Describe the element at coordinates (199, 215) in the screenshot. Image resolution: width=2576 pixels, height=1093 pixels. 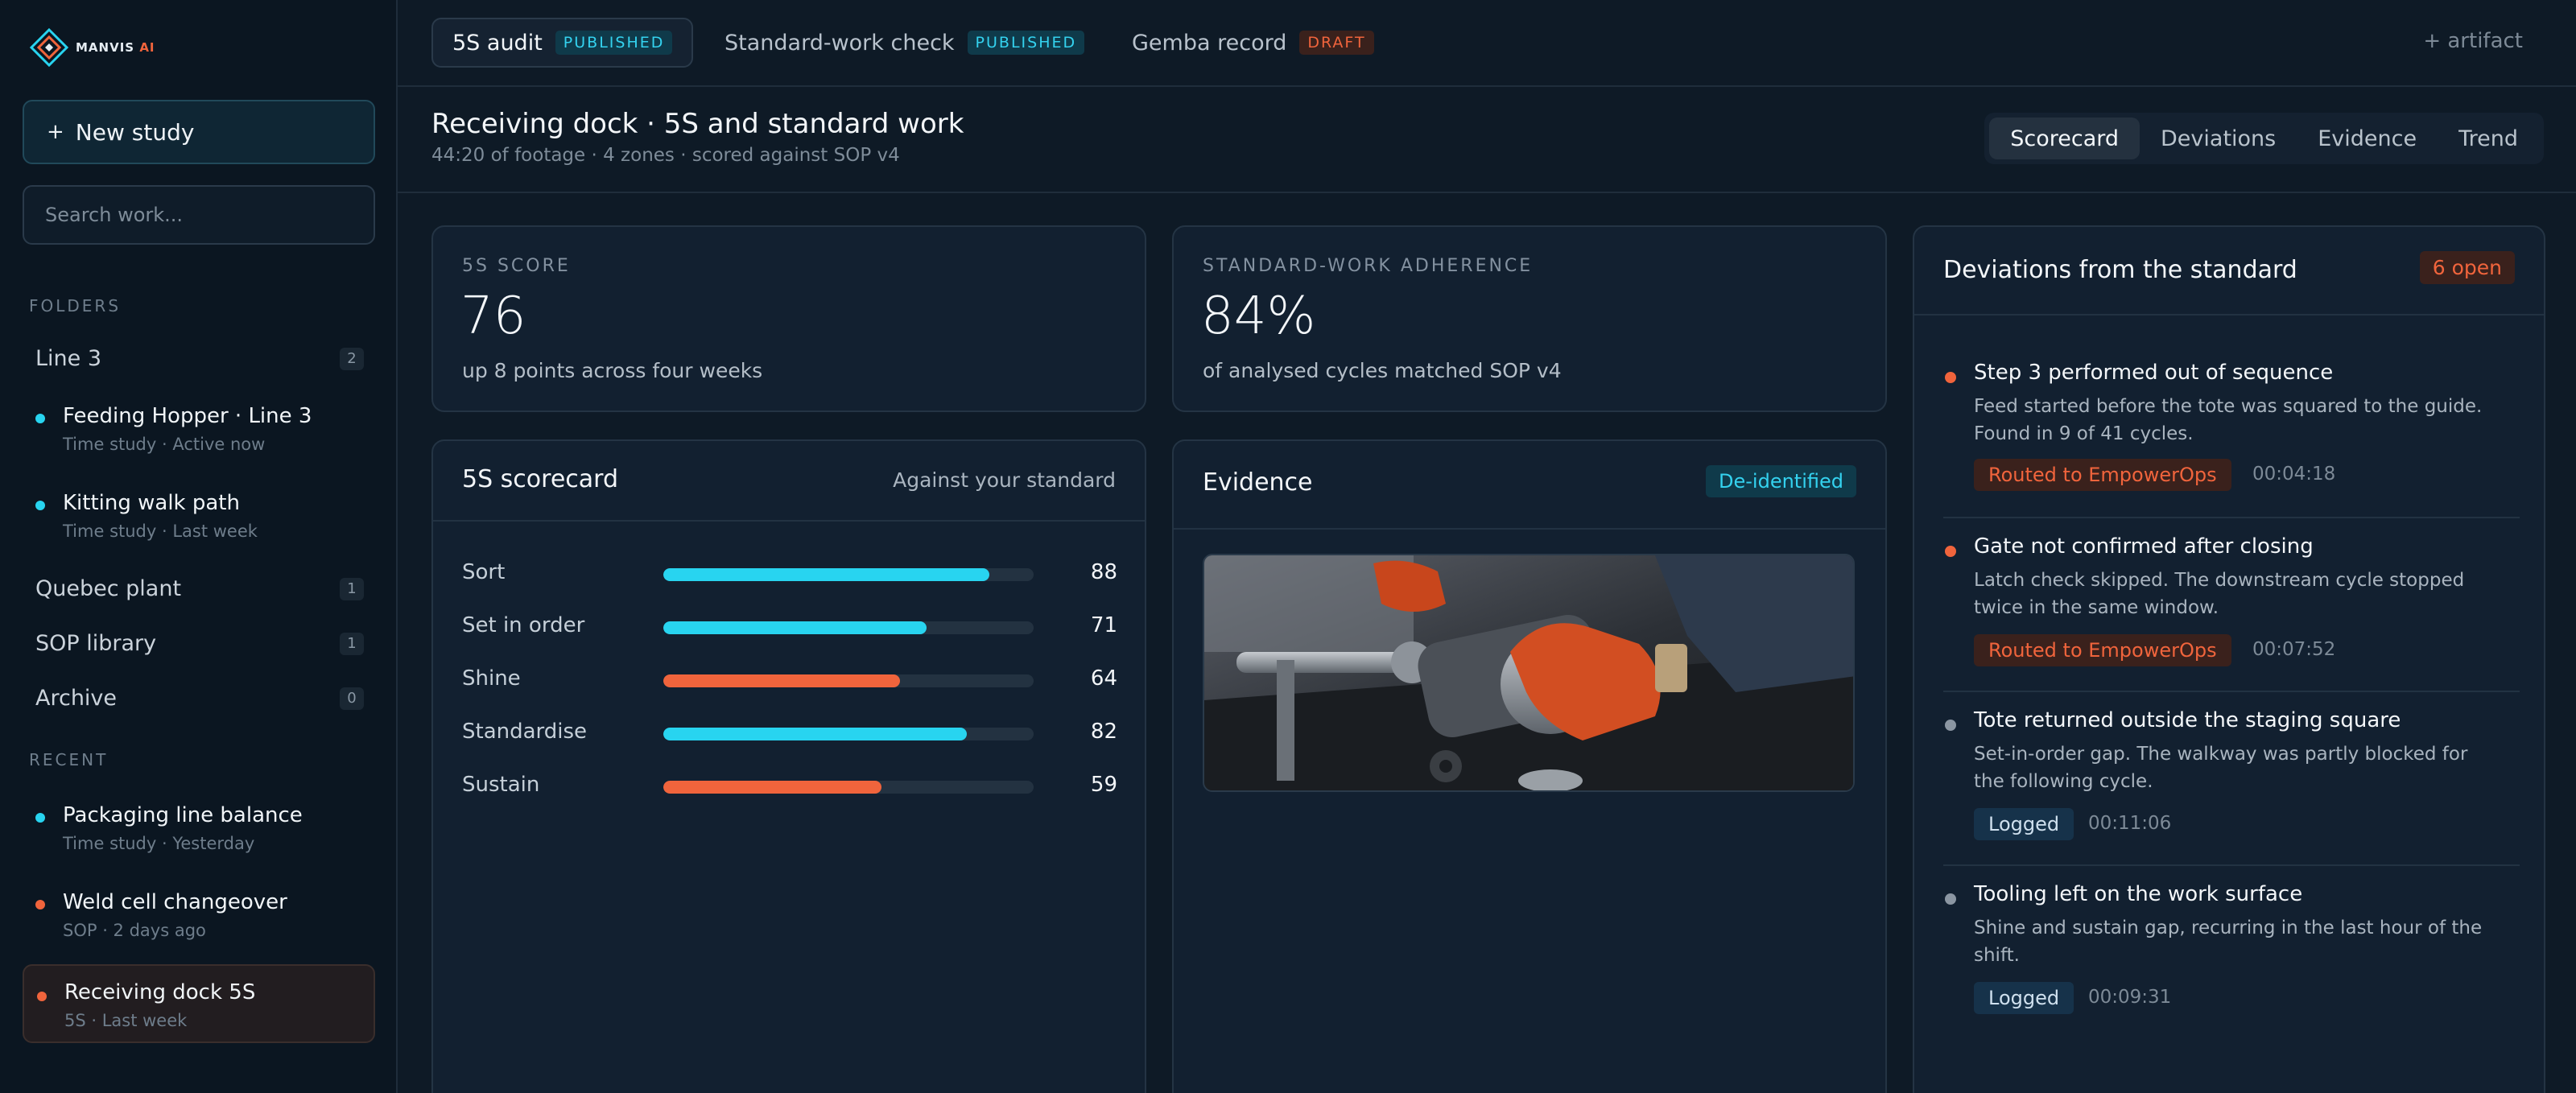
I see `search-input` at that location.